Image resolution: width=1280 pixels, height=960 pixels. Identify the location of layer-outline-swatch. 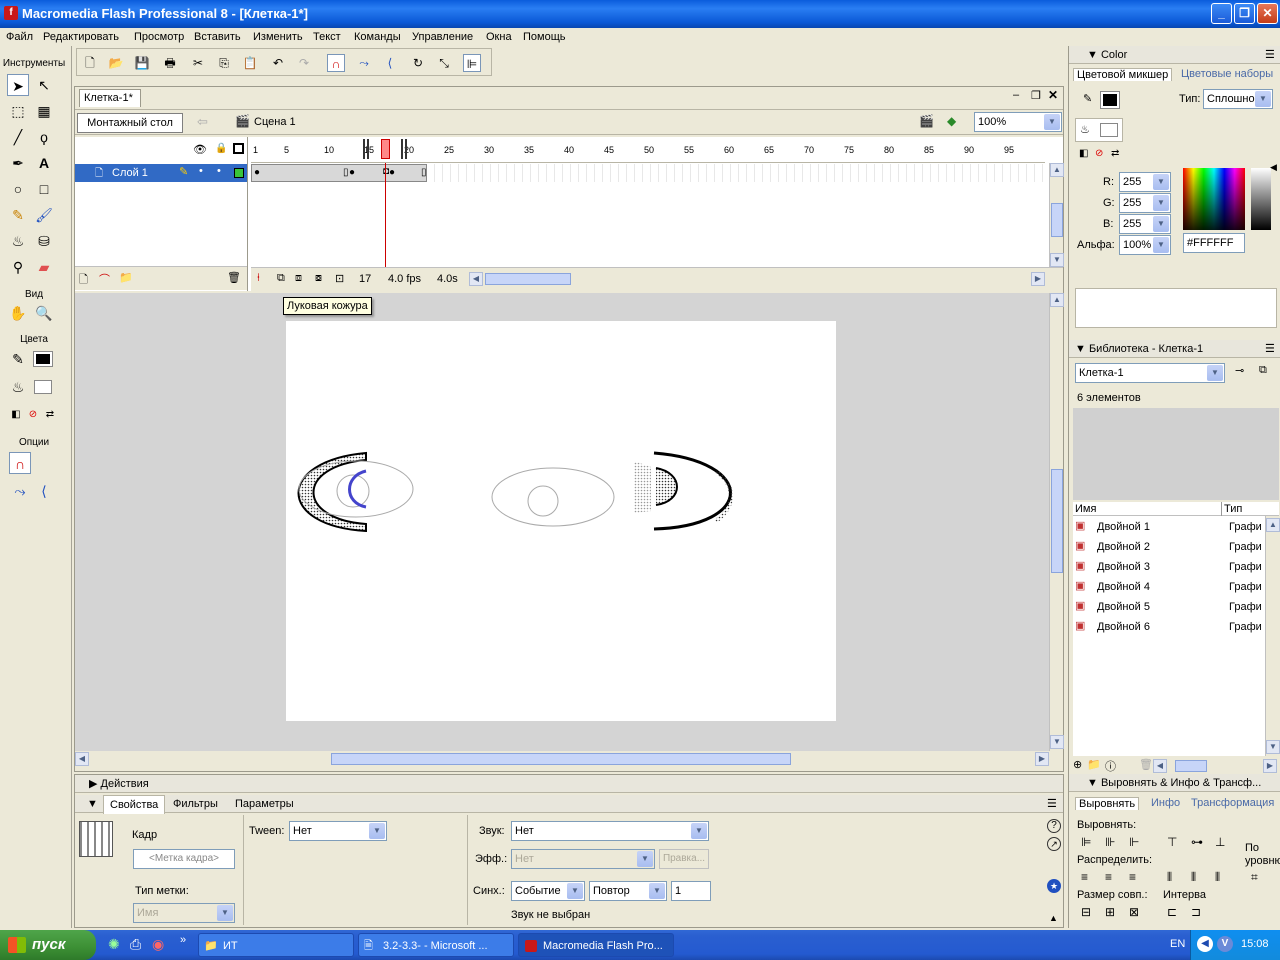
(239, 173).